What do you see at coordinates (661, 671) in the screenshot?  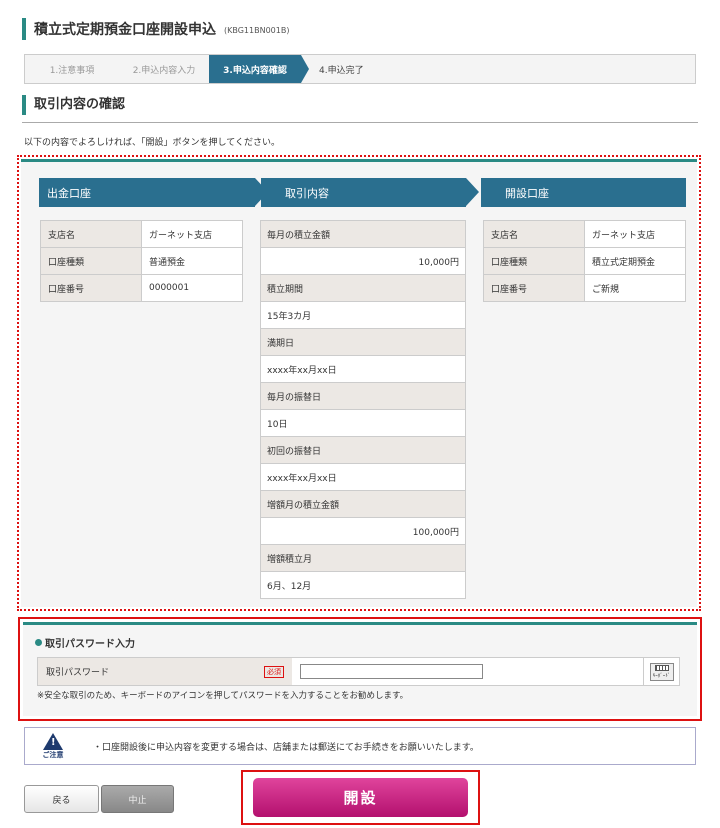 I see `keyboard-icon: ｷｰﾎﾞｰﾄﾞ` at bounding box center [661, 671].